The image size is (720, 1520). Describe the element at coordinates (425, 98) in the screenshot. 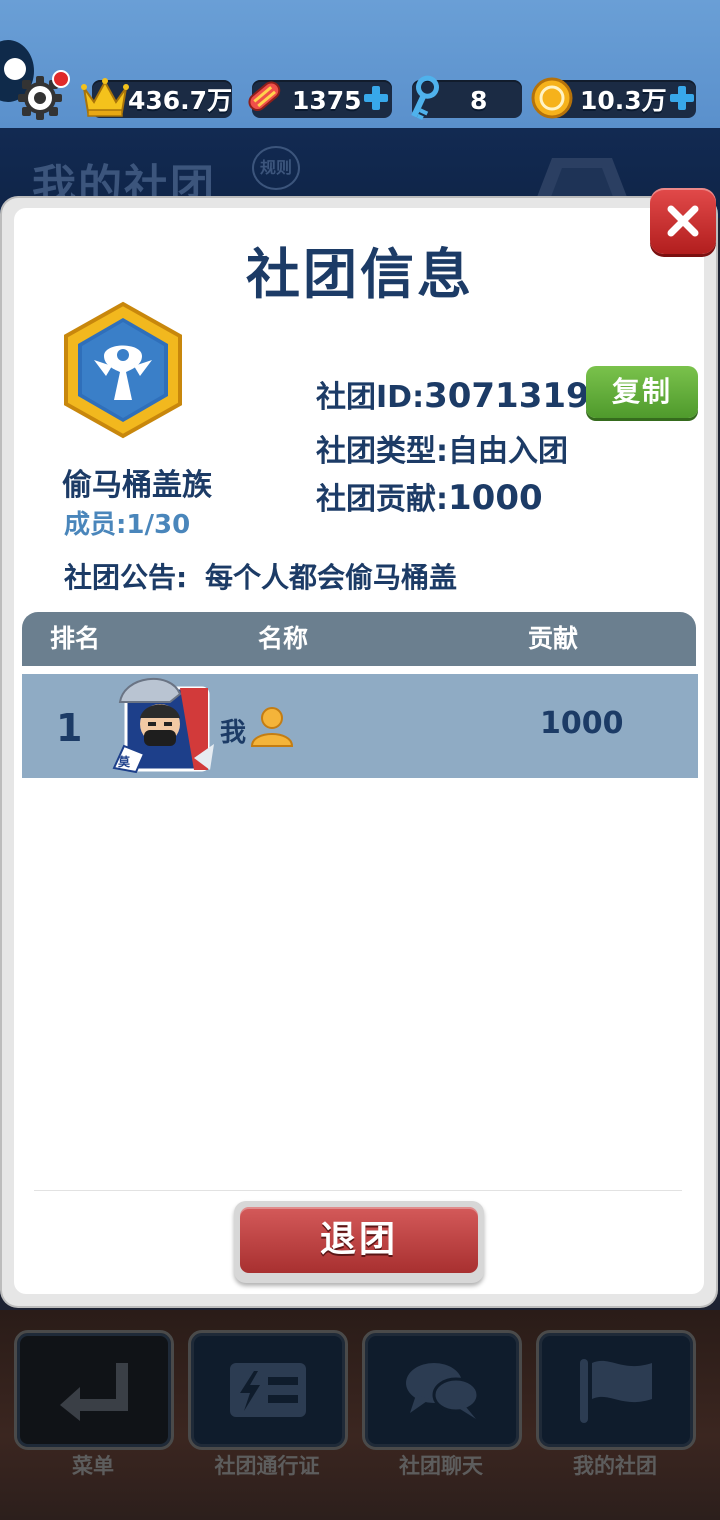

I see `key-icon` at that location.